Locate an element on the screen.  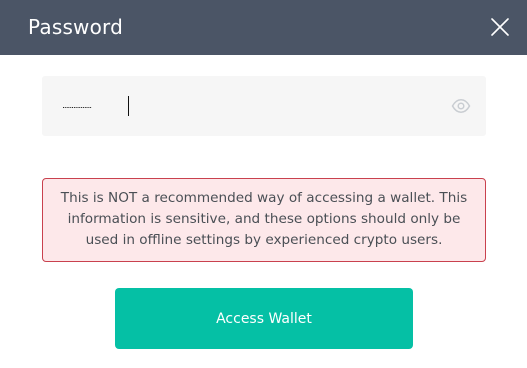
text-caret is located at coordinates (128, 106).